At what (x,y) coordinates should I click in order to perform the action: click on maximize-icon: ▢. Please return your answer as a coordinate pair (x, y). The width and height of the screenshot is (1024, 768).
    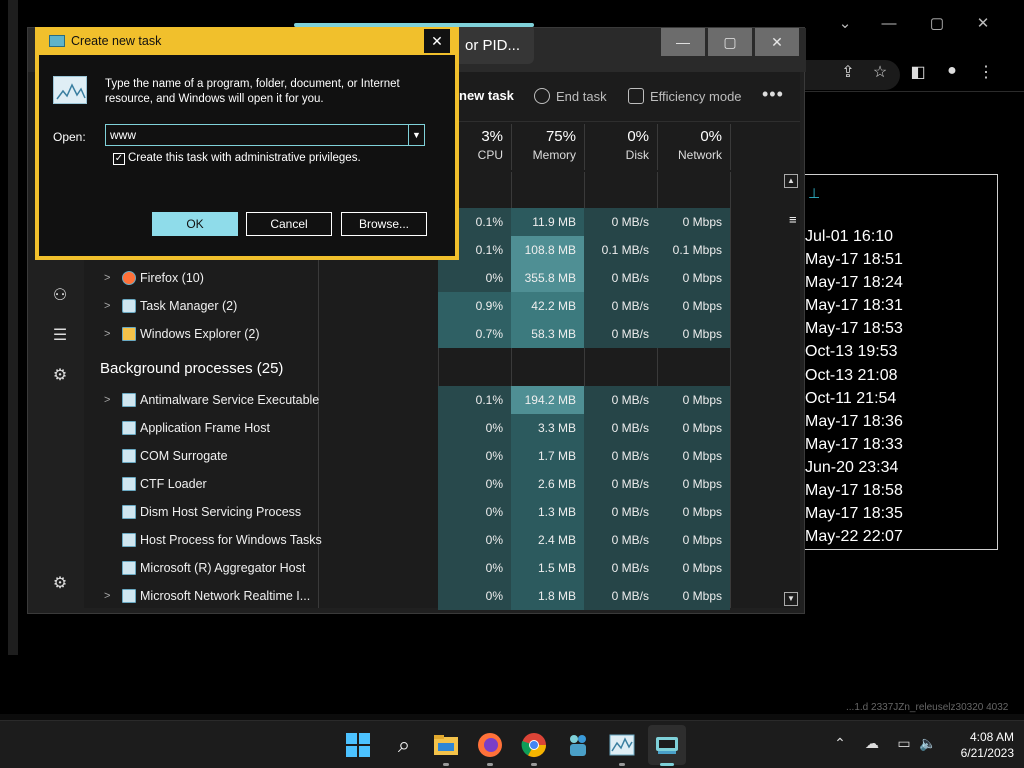
    Looking at the image, I should click on (937, 24).